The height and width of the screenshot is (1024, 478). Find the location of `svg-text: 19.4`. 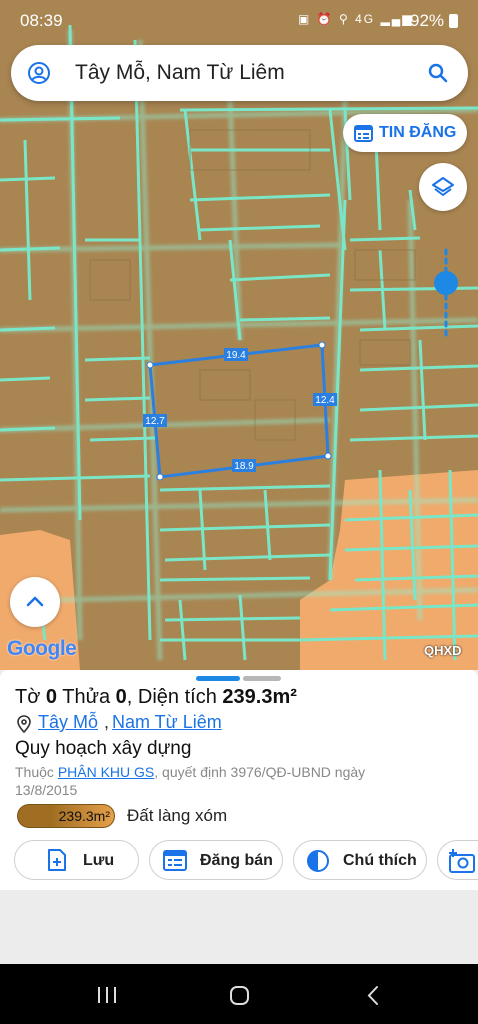

svg-text: 19.4 is located at coordinates (236, 355).